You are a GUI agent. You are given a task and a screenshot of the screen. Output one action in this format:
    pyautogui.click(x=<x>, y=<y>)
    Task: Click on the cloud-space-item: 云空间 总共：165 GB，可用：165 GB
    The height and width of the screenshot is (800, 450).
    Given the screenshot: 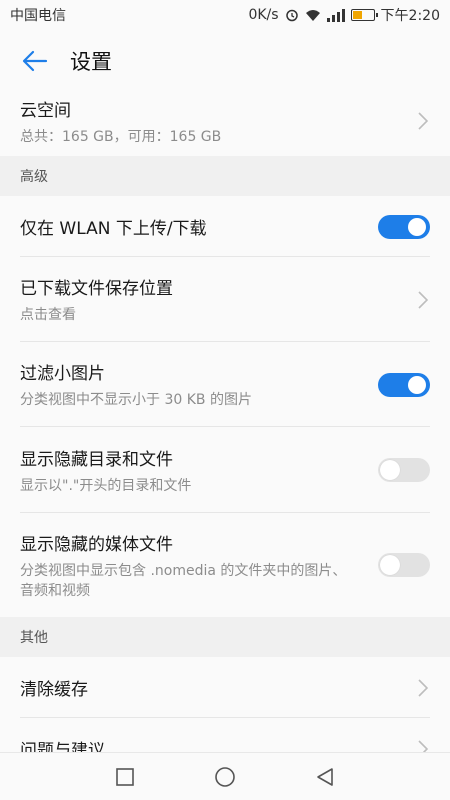 What is the action you would take?
    pyautogui.click(x=225, y=124)
    